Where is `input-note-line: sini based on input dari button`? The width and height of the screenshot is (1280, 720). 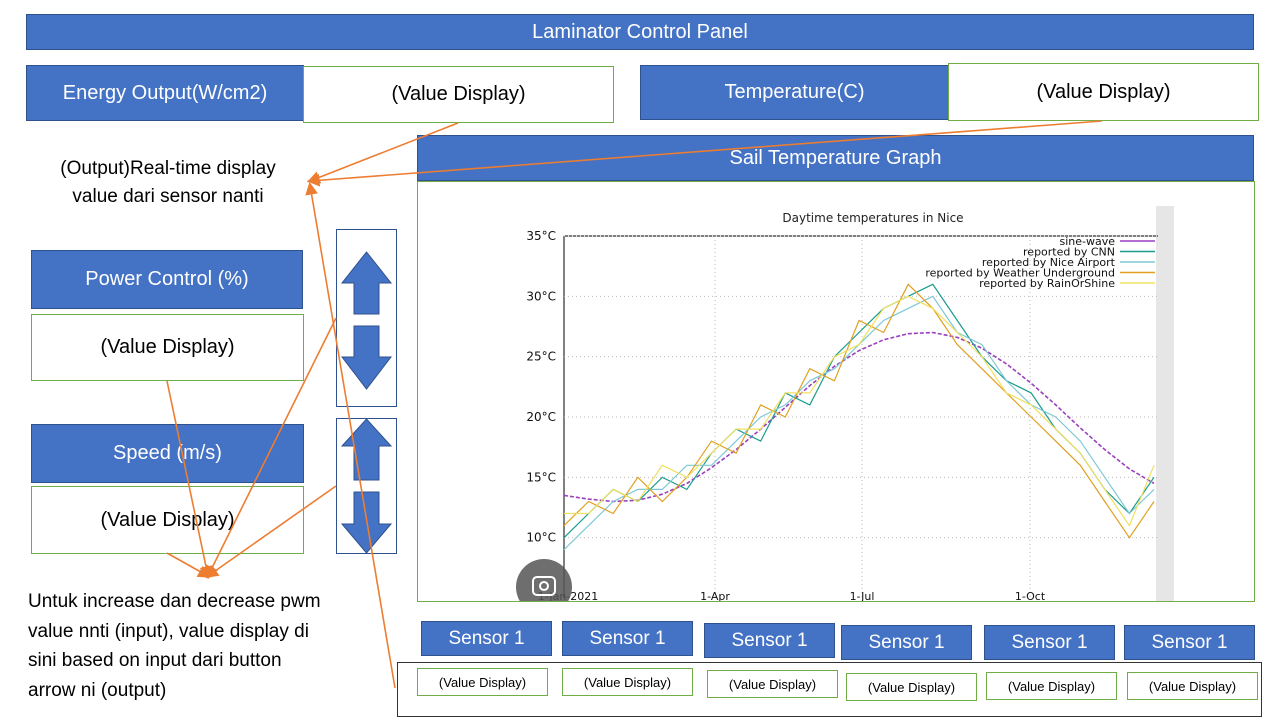 input-note-line: sini based on input dari button is located at coordinates (155, 660).